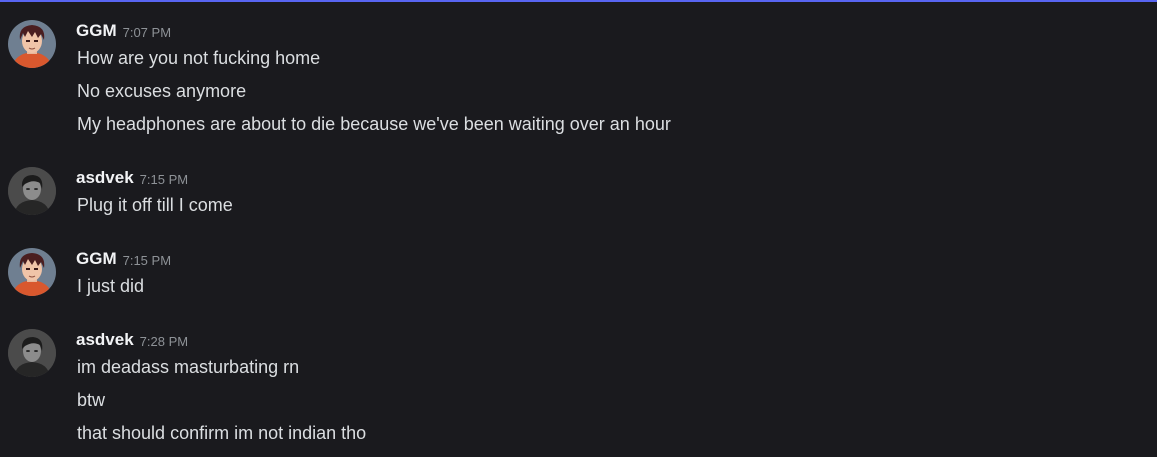 This screenshot has height=457, width=1157. Describe the element at coordinates (199, 58) in the screenshot. I see `message-text: How are you not fucking home` at that location.